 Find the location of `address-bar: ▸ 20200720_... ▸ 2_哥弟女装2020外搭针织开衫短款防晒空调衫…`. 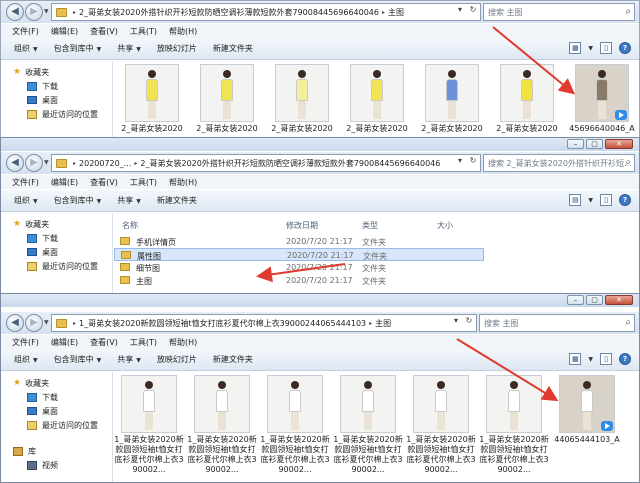

address-bar: ▸ 20200720_... ▸ 2_哥弟女装2020外搭针织开衫短款防晒空调衫… is located at coordinates (266, 163).